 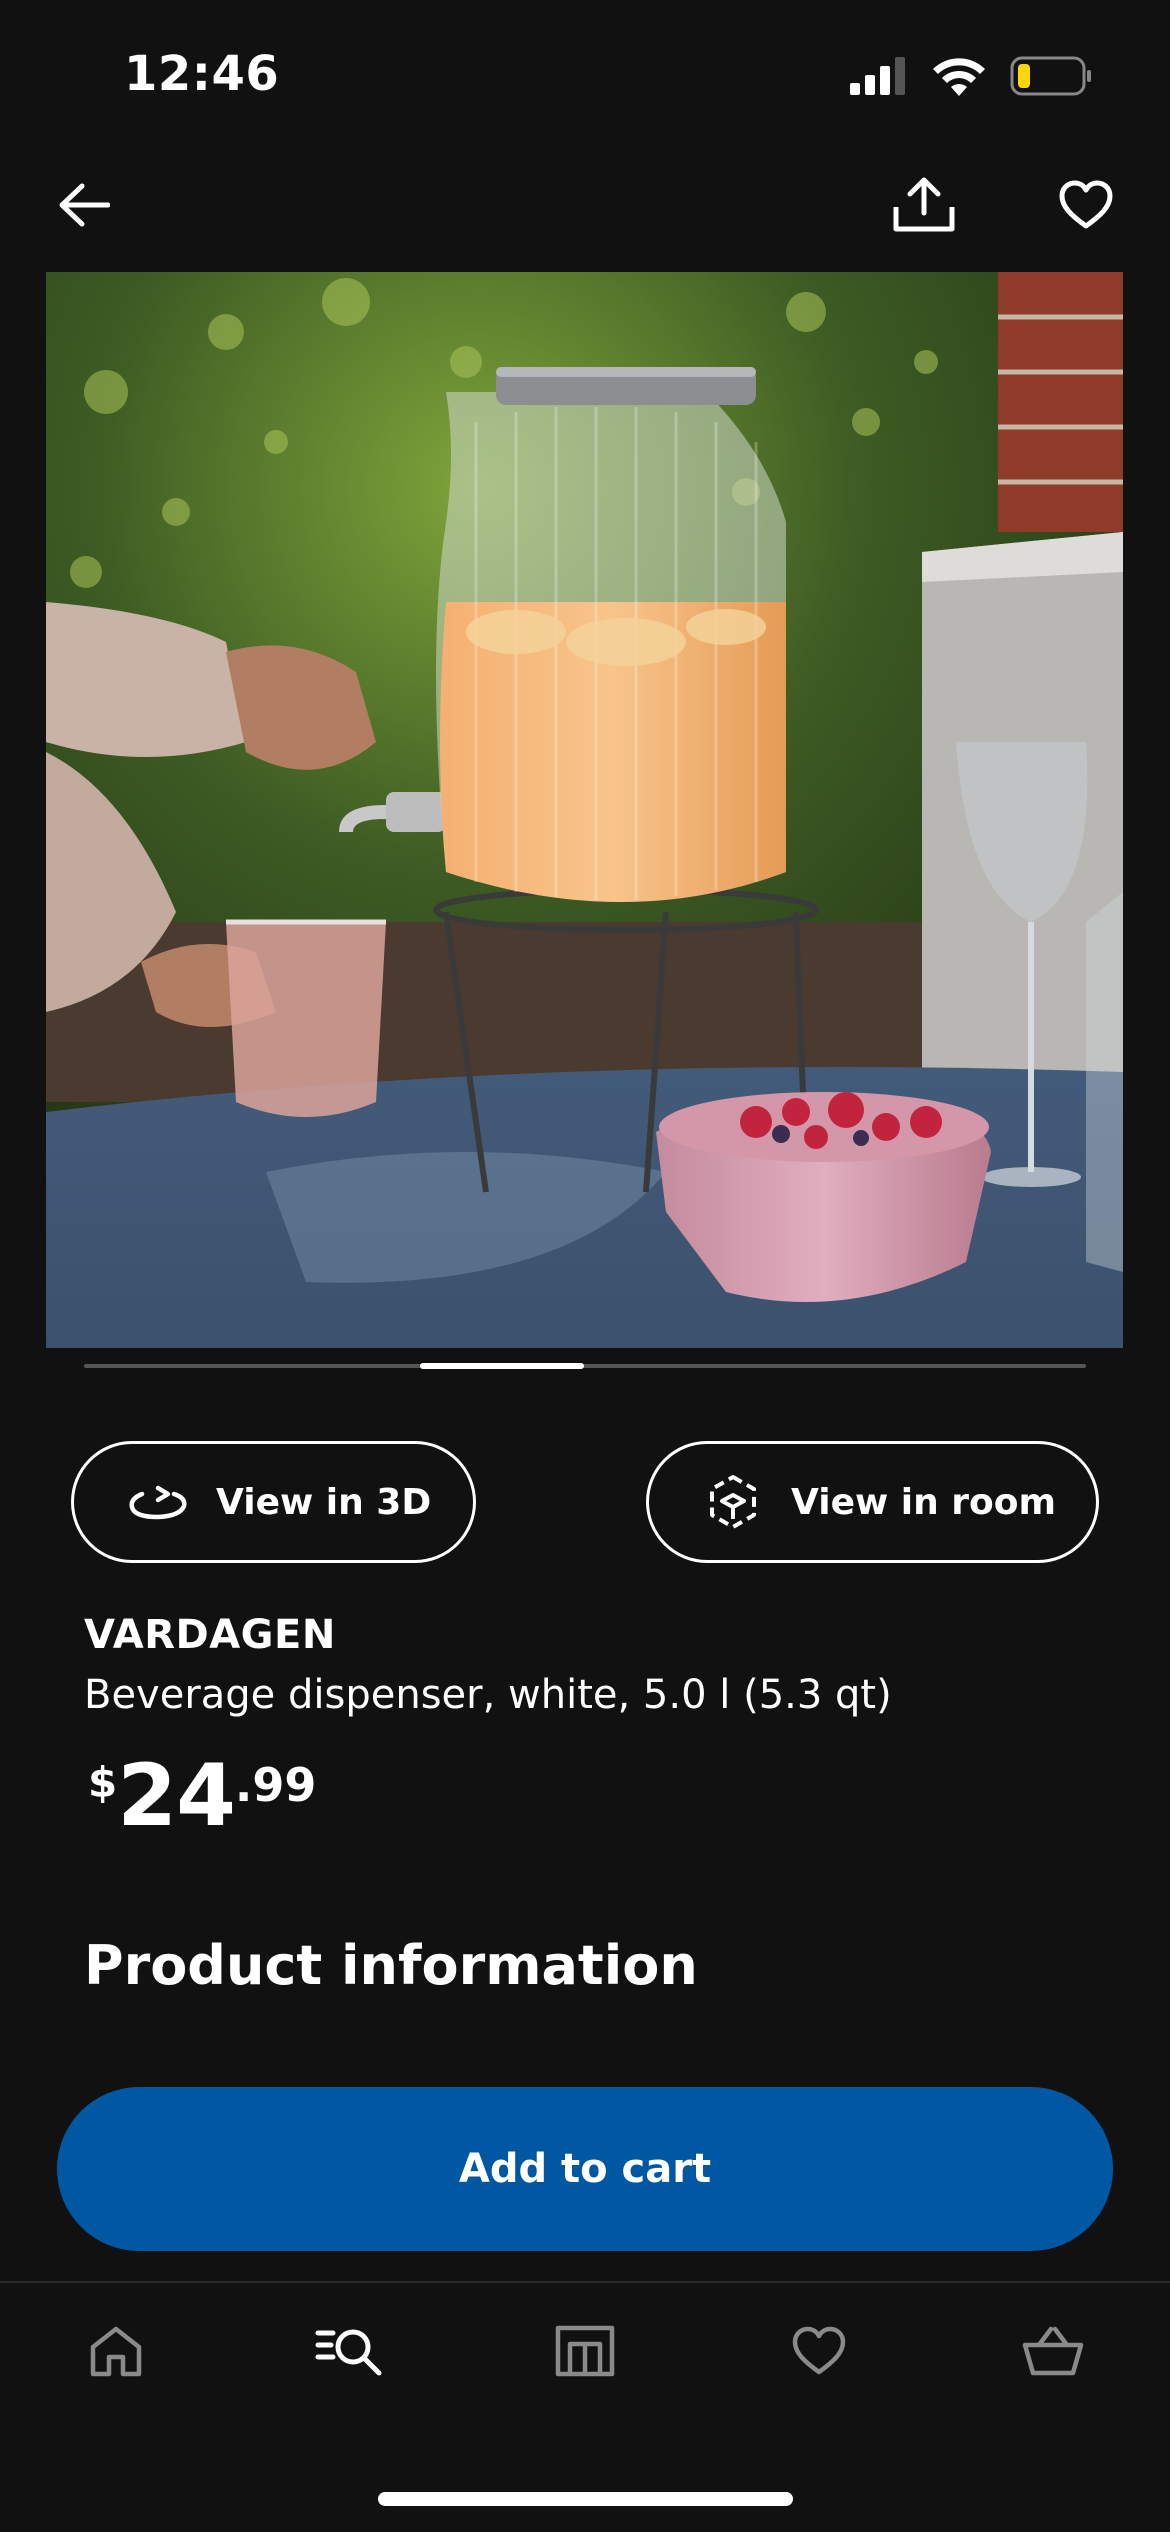 I want to click on tab-basket, so click(x=1053, y=2351).